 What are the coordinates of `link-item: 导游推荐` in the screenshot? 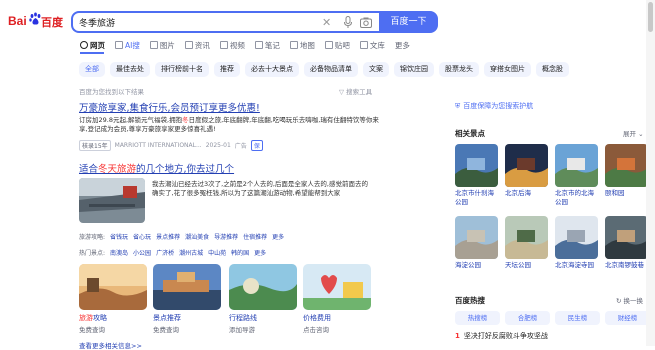 It's located at (226, 236).